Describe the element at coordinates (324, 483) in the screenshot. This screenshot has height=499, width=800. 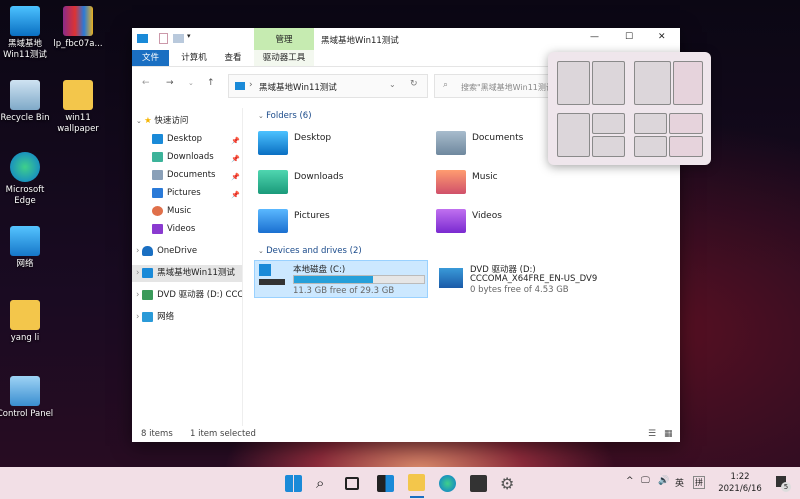
I see `search-icon: ⌕` at that location.